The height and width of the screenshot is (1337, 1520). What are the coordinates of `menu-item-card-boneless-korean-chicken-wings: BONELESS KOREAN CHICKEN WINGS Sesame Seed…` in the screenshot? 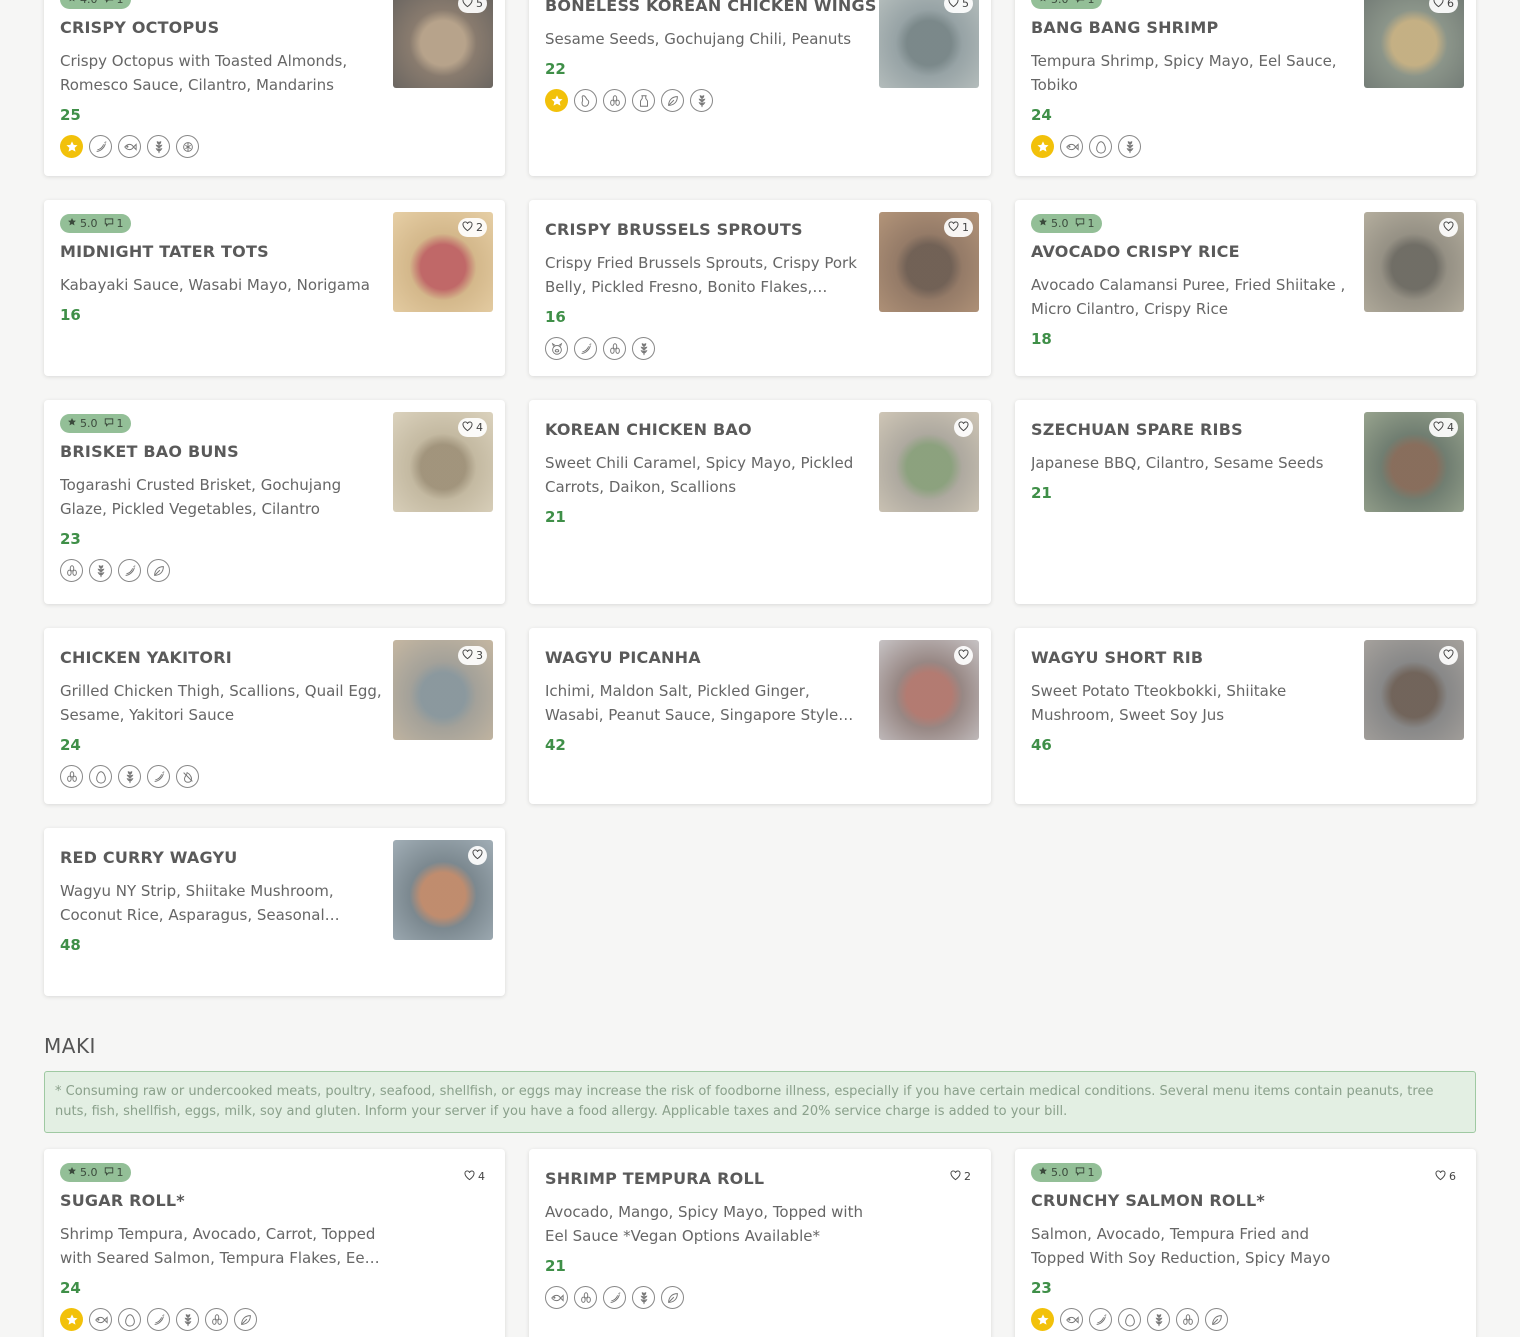 It's located at (760, 88).